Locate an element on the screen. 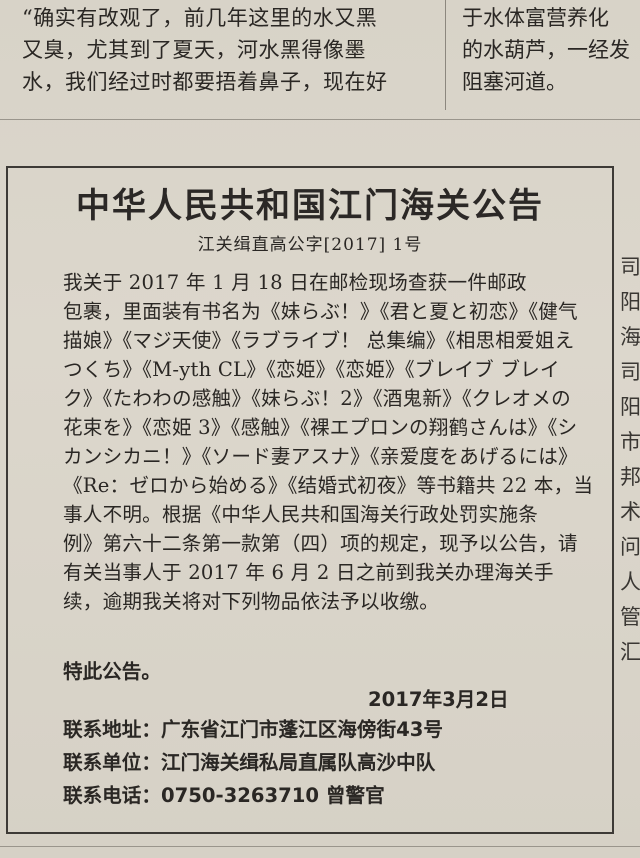 Image resolution: width=640 pixels, height=858 pixels. body-line: 续，逾期我关将对下列物品依法予以收缴。 is located at coordinates (251, 601).